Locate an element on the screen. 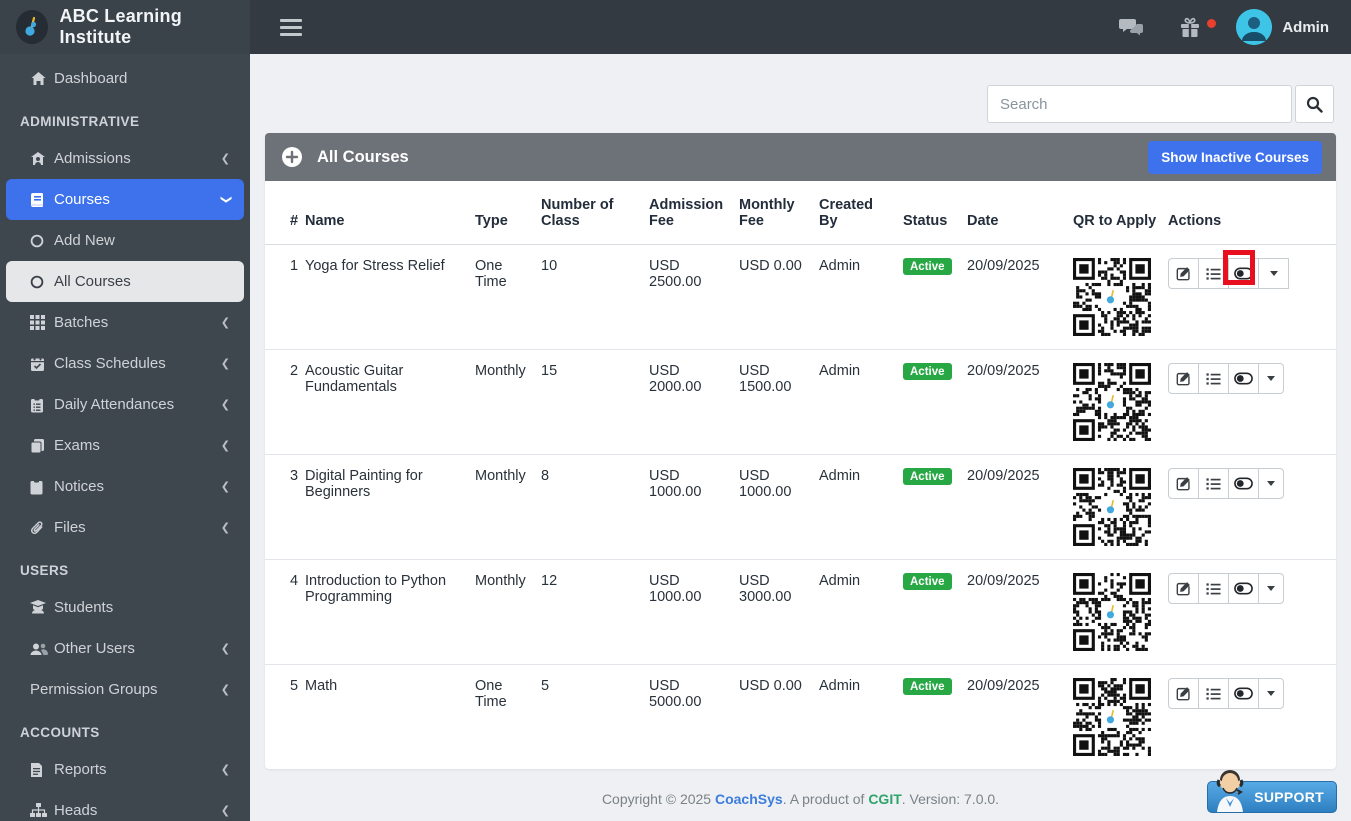 The height and width of the screenshot is (821, 1351). admissions-icon is located at coordinates (42, 159).